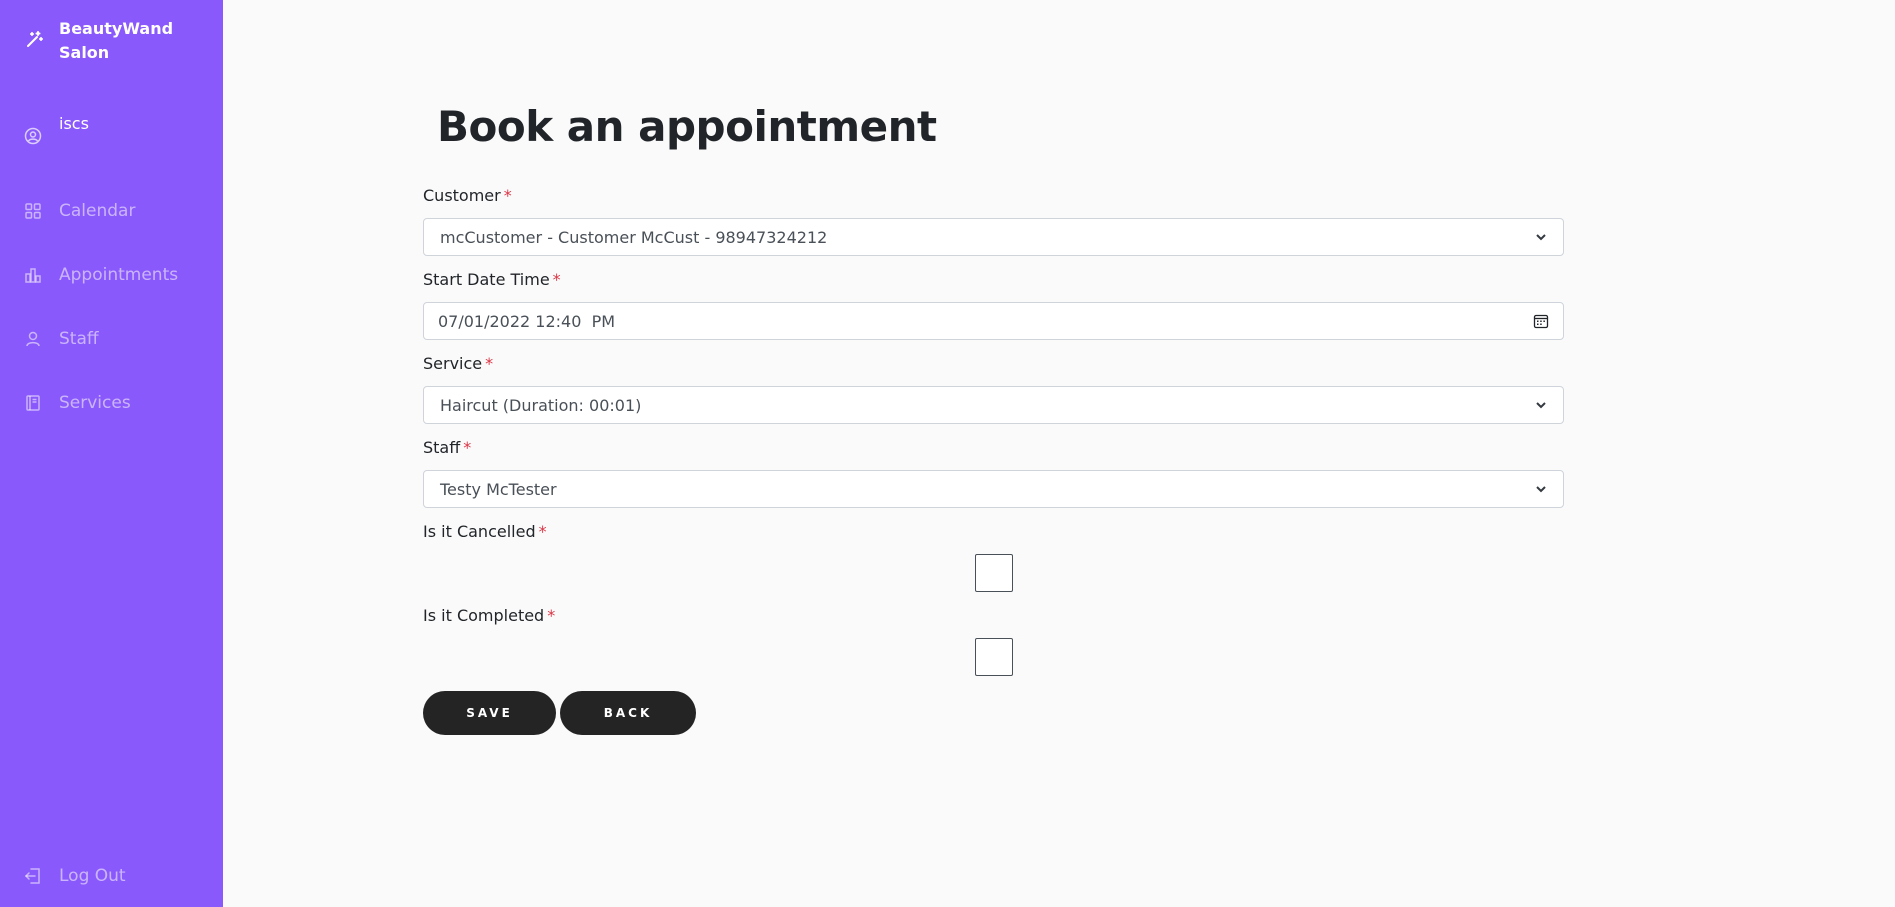 The height and width of the screenshot is (907, 1895). What do you see at coordinates (489, 713) in the screenshot?
I see `save-button: SAVE` at bounding box center [489, 713].